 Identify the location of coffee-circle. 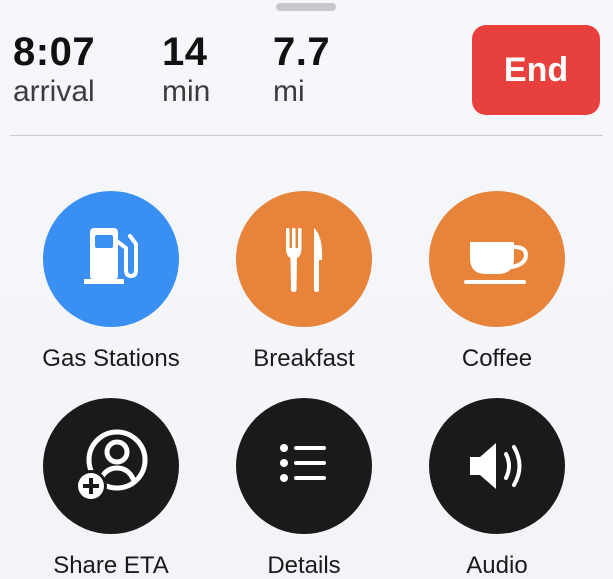
(497, 259).